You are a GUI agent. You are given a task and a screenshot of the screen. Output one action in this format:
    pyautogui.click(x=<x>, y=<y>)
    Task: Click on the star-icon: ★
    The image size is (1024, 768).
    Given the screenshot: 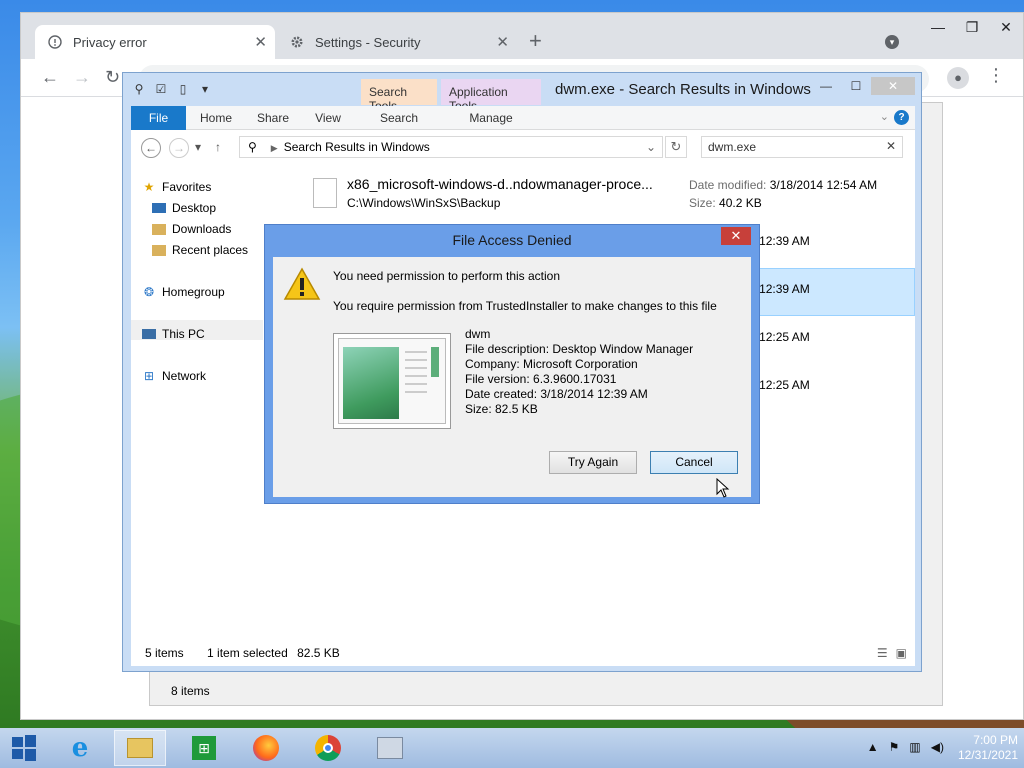 What is the action you would take?
    pyautogui.click(x=149, y=187)
    